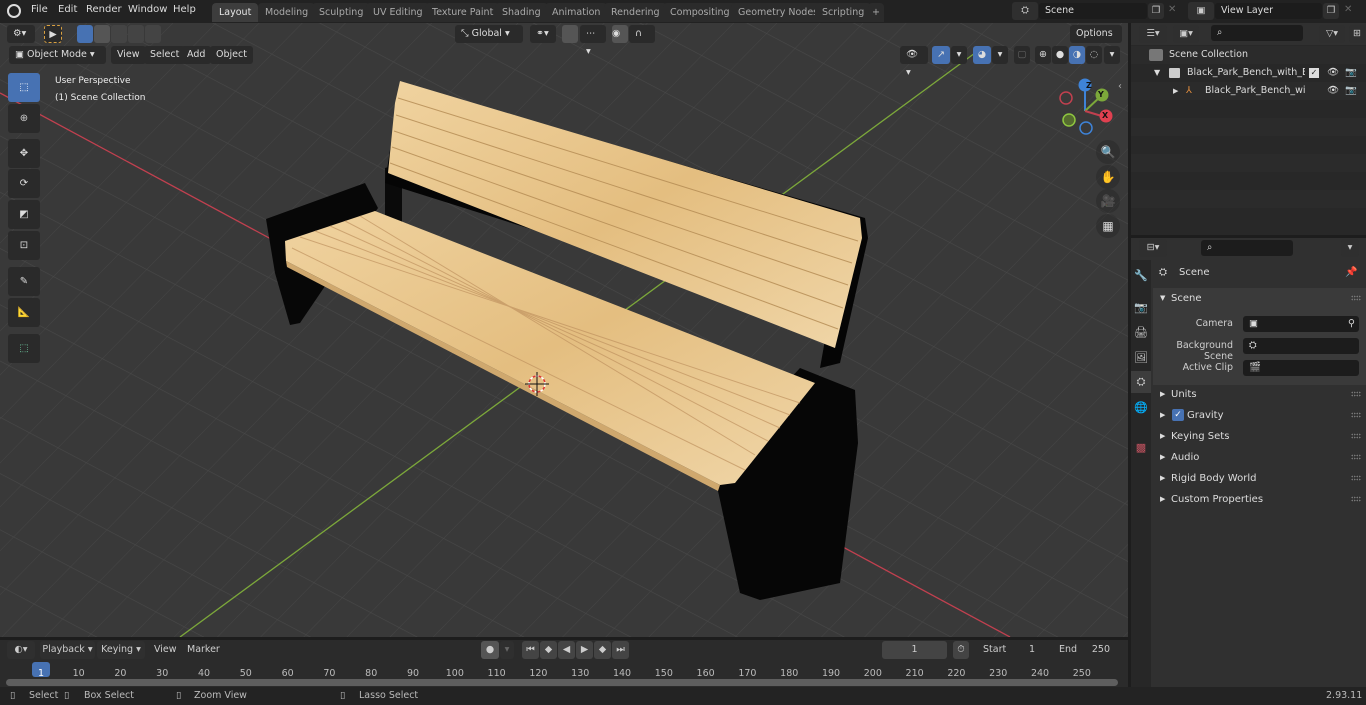 The width and height of the screenshot is (1366, 705). I want to click on properties-editor-type-icon: ⊟▾, so click(1153, 248).